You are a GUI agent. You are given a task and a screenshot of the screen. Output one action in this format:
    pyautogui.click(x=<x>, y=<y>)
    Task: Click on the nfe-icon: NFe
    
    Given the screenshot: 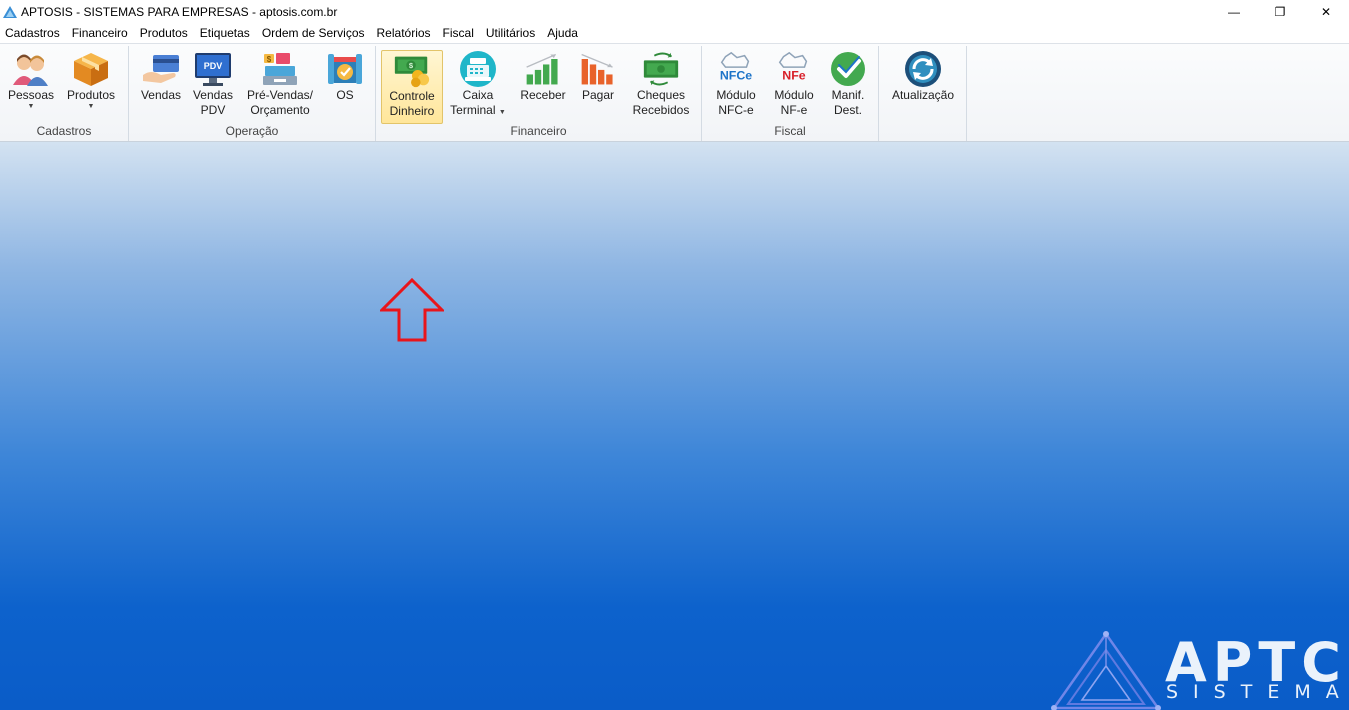 What is the action you would take?
    pyautogui.click(x=793, y=66)
    